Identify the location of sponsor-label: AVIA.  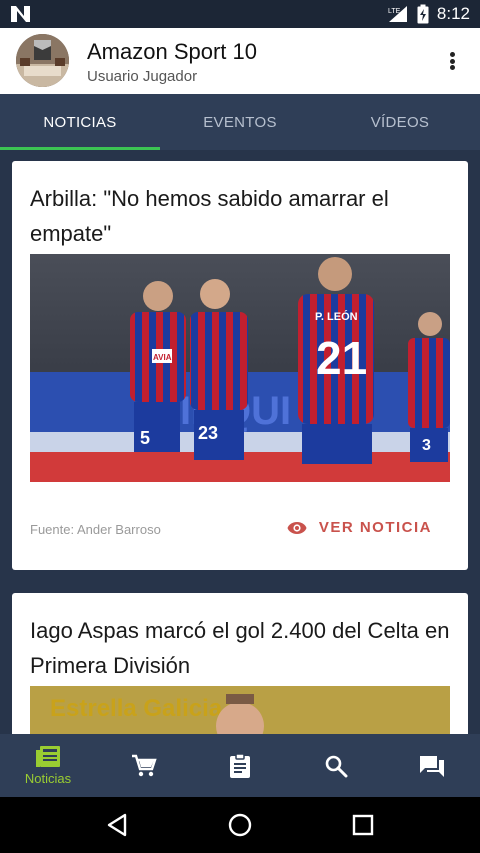
(162, 357).